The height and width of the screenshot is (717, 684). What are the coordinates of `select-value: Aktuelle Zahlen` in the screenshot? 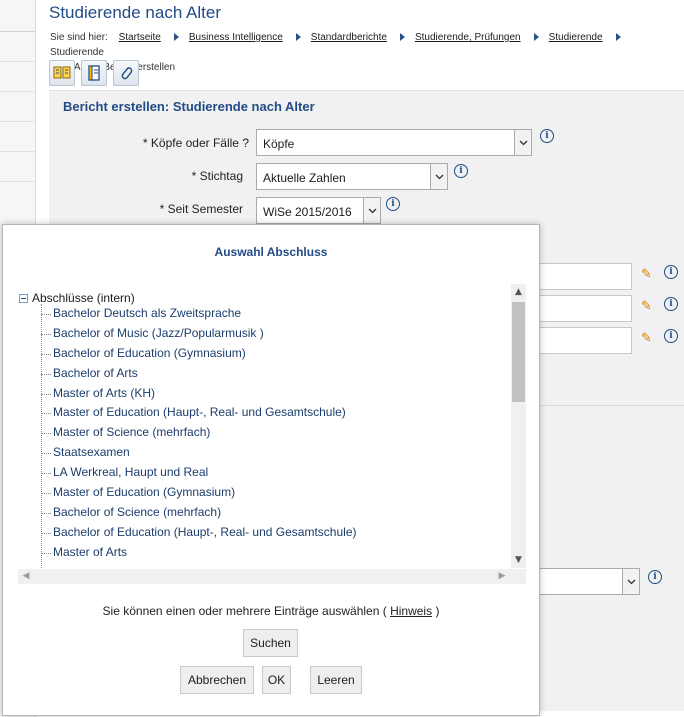 It's located at (304, 178).